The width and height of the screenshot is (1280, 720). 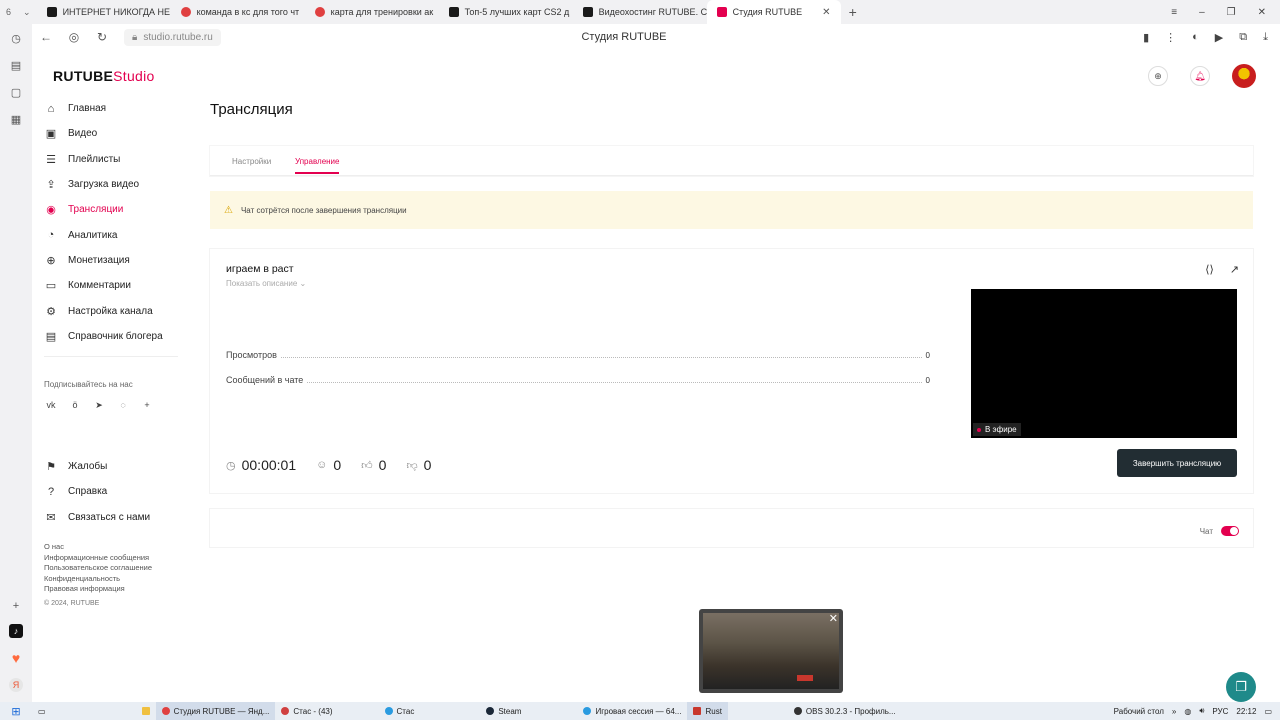 I want to click on clock-icon: ◷, so click(x=231, y=465).